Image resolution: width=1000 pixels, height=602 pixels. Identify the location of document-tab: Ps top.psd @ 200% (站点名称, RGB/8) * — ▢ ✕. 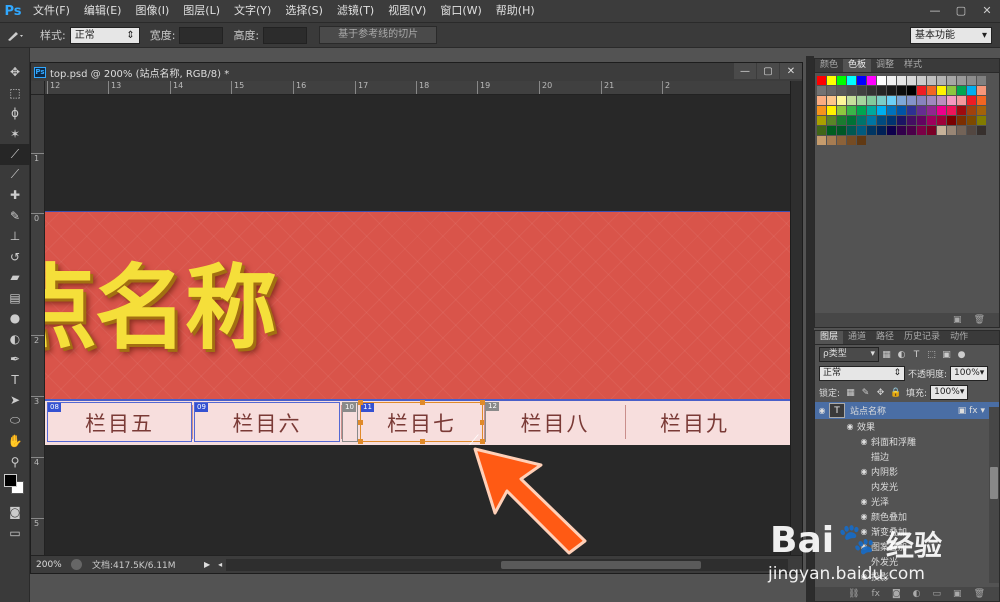
(416, 72).